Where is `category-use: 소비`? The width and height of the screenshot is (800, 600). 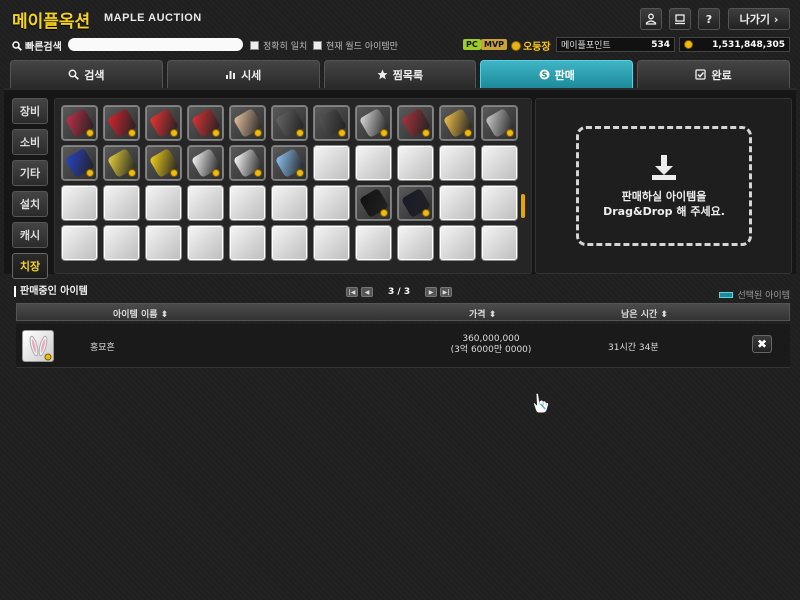 category-use: 소비 is located at coordinates (30, 142).